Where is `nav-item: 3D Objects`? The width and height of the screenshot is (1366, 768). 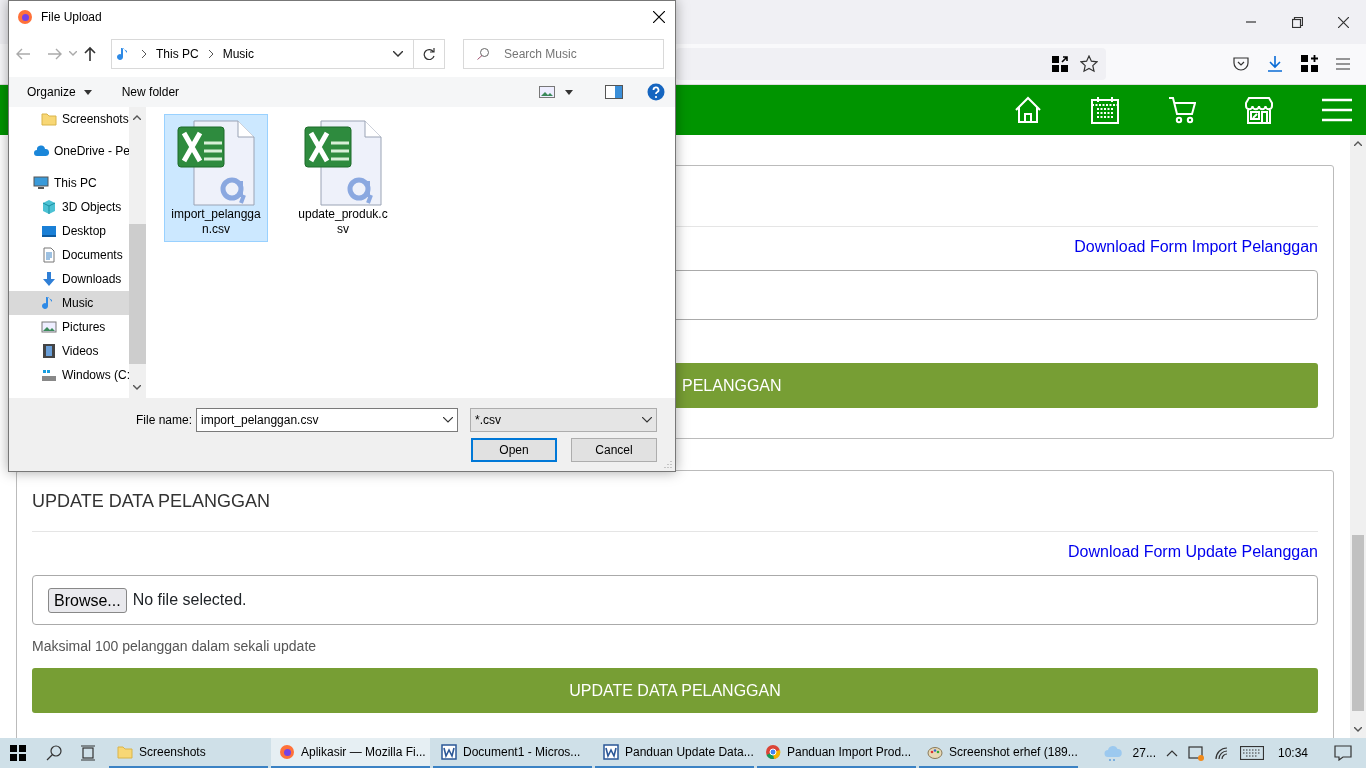
nav-item: 3D Objects is located at coordinates (69, 207).